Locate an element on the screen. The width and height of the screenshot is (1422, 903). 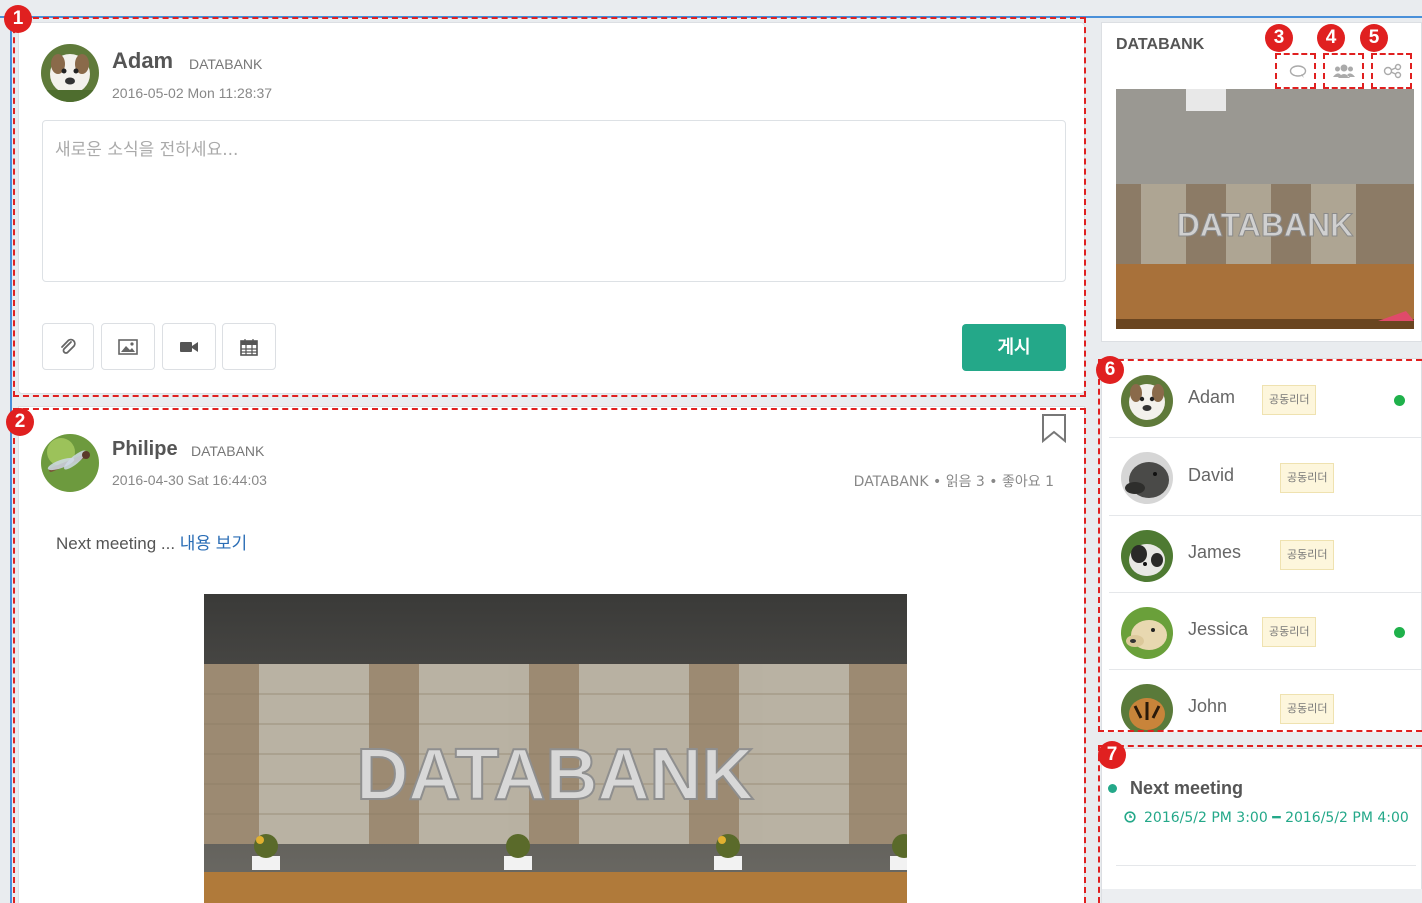
member-item: John 공동리더 is located at coordinates (1265, 701).